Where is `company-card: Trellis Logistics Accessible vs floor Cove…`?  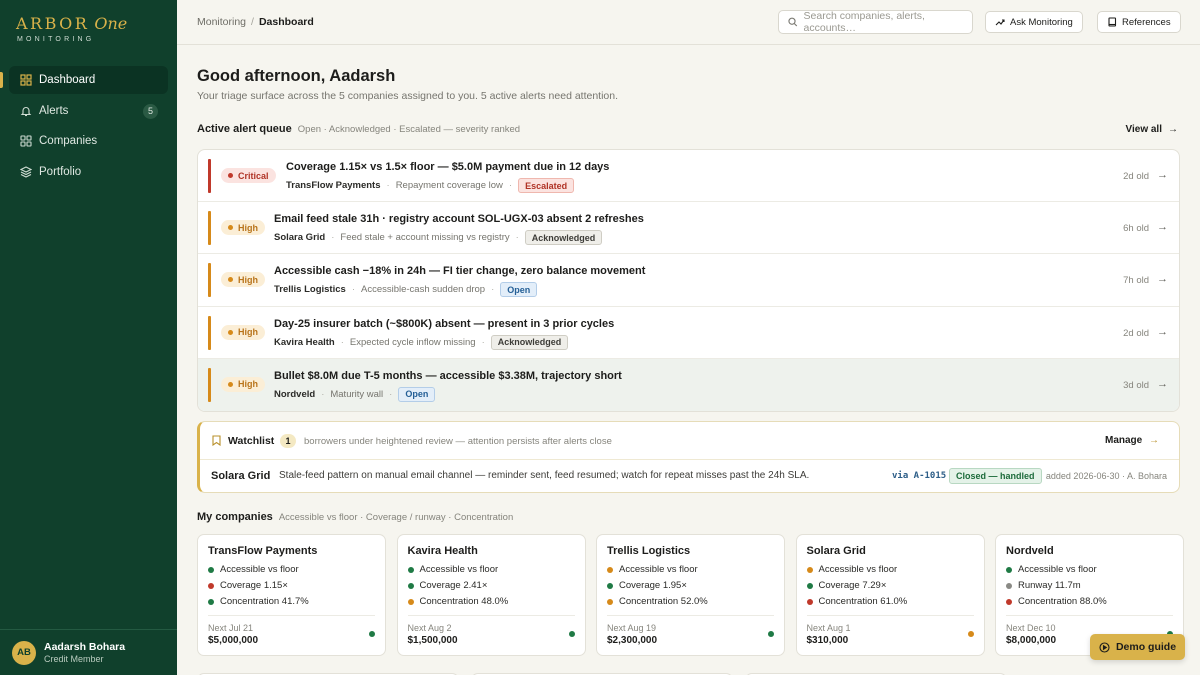 company-card: Trellis Logistics Accessible vs floor Cove… is located at coordinates (690, 595).